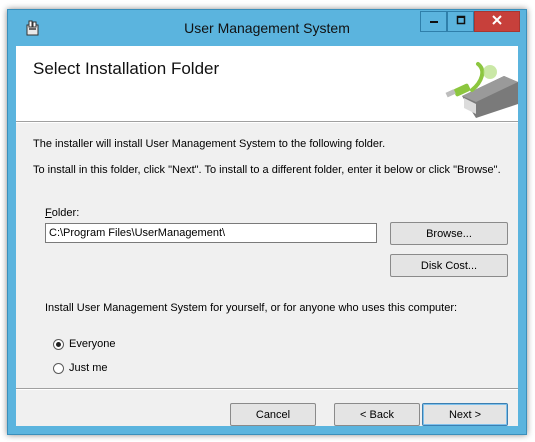 The image size is (535, 442). What do you see at coordinates (273, 414) in the screenshot?
I see `cancel-button: Cancel` at bounding box center [273, 414].